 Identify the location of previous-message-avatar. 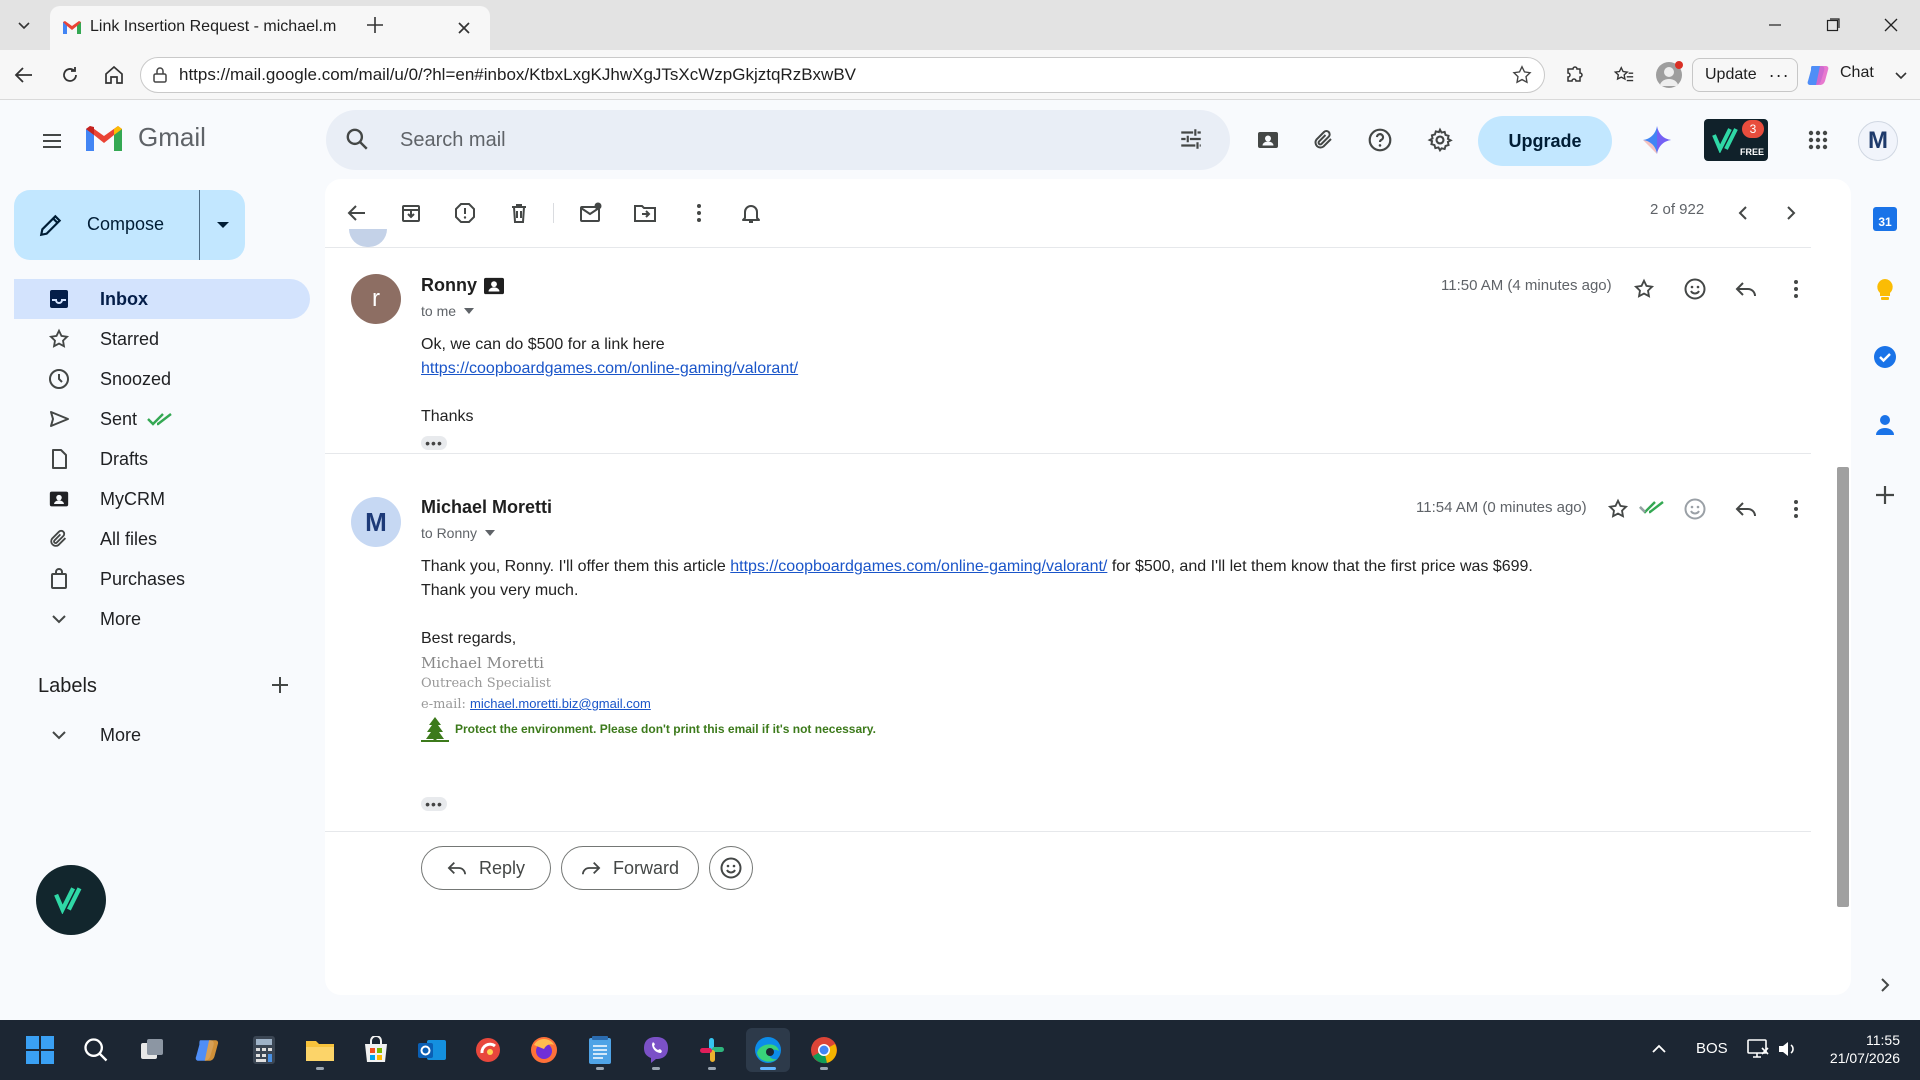
(368, 238).